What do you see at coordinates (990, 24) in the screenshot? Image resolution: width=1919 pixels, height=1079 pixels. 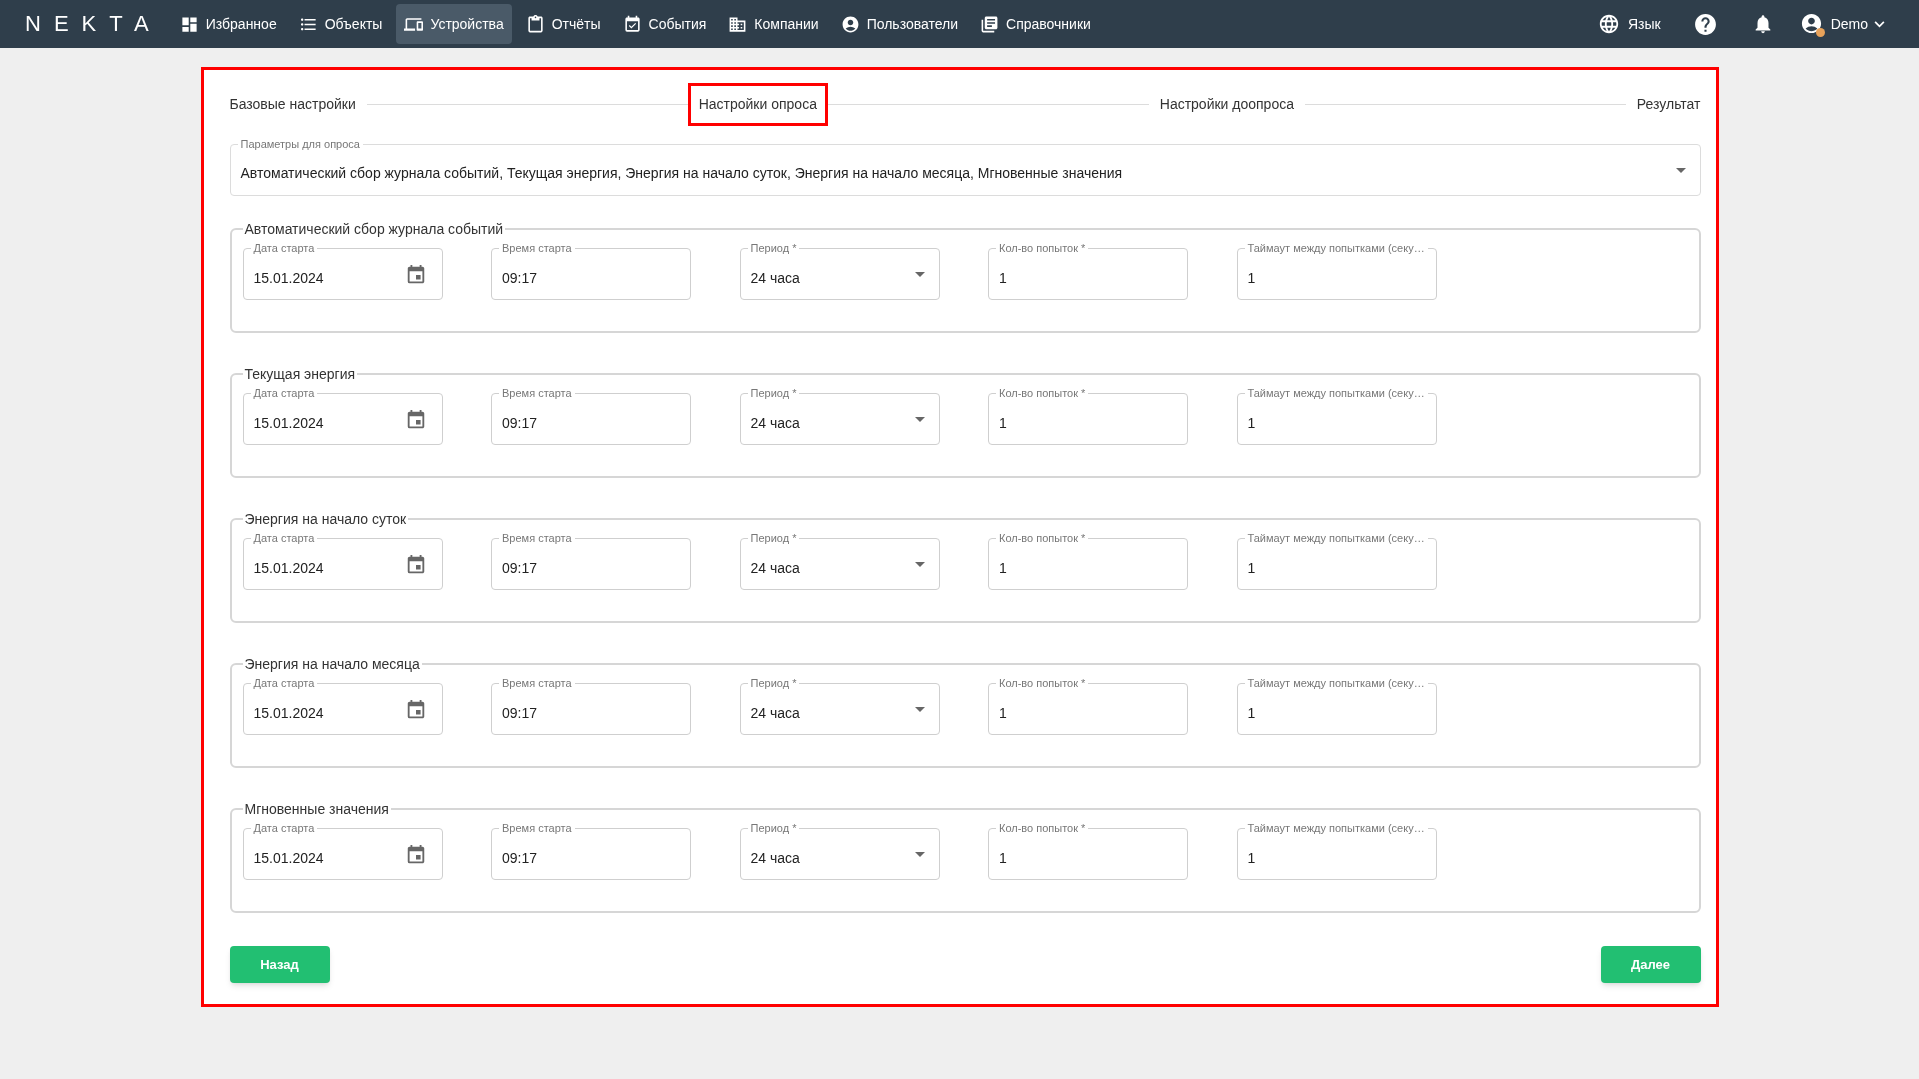 I see `books-icon` at bounding box center [990, 24].